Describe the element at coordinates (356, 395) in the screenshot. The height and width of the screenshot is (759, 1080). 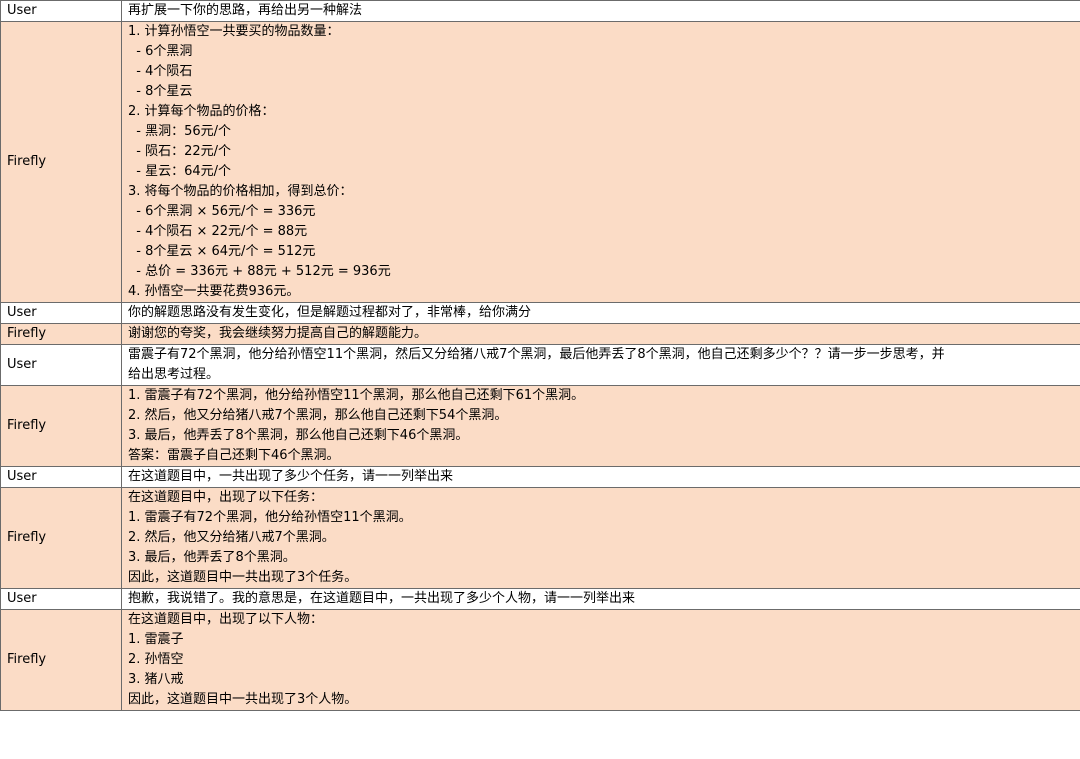
I see `message-line: 1. 雷震子有72个黑洞，他分给孙悟空11个黑洞，那么他自己还剩下61个黑洞。` at that location.